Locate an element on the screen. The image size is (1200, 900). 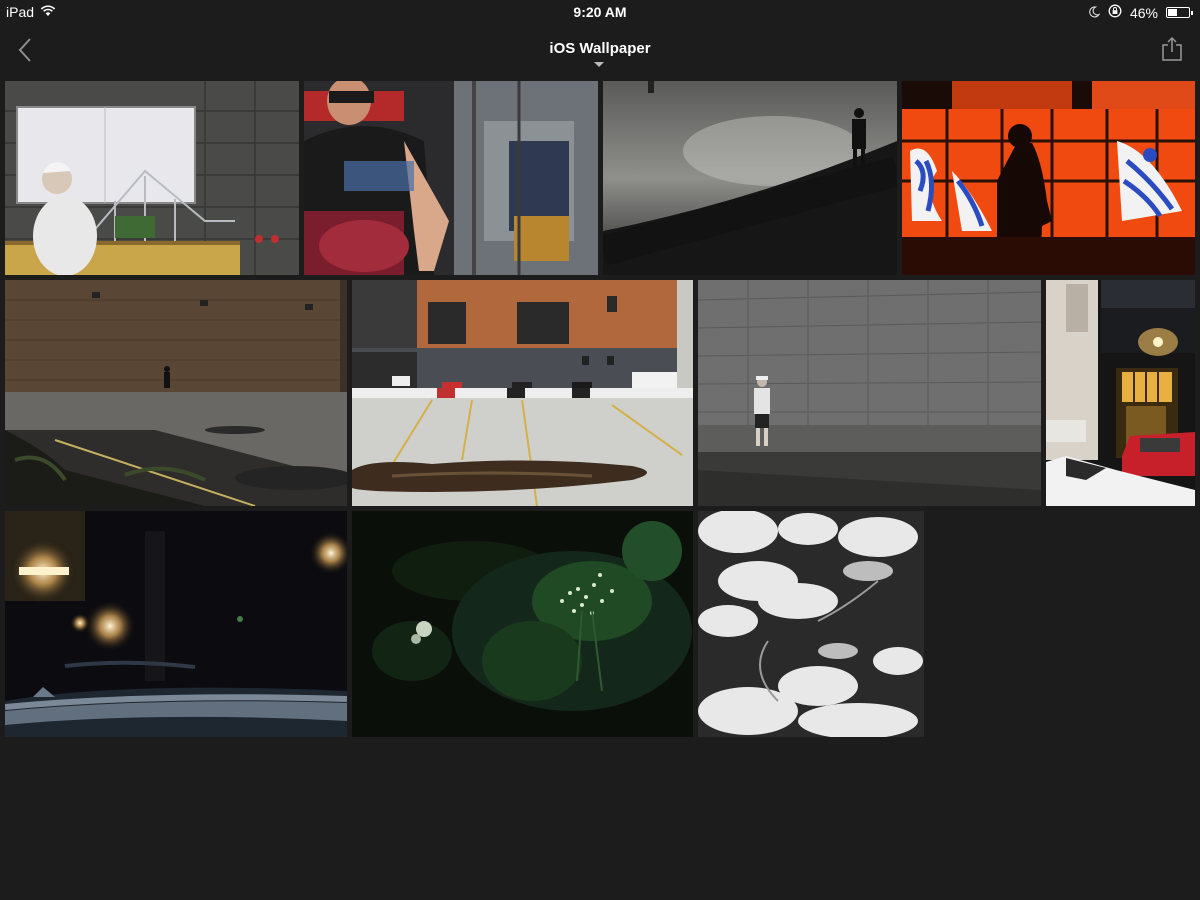
photo-thumbnail-building-red-car is located at coordinates (1120, 393).